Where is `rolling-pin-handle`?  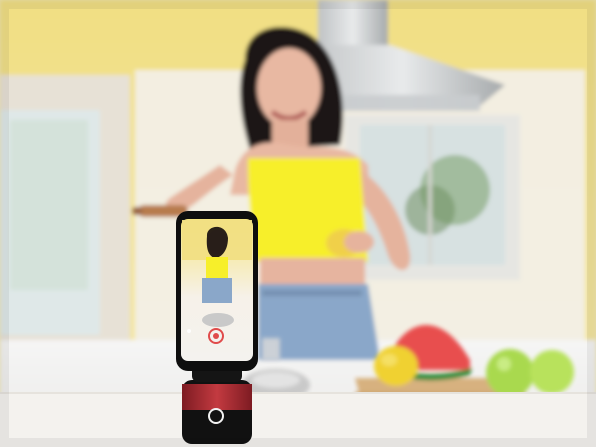 rolling-pin-handle is located at coordinates (137, 211).